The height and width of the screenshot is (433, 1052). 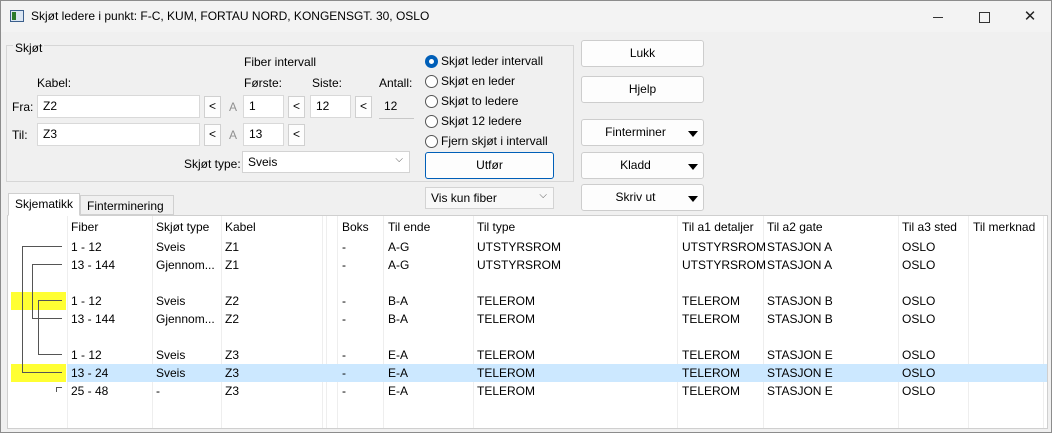 What do you see at coordinates (398, 319) in the screenshot?
I see `cell-til-ende: B-A` at bounding box center [398, 319].